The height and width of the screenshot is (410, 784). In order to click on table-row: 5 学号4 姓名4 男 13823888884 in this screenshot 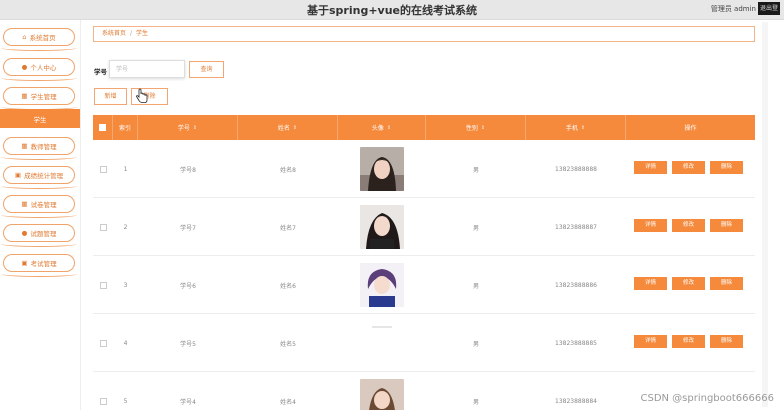, I will do `click(424, 391)`.